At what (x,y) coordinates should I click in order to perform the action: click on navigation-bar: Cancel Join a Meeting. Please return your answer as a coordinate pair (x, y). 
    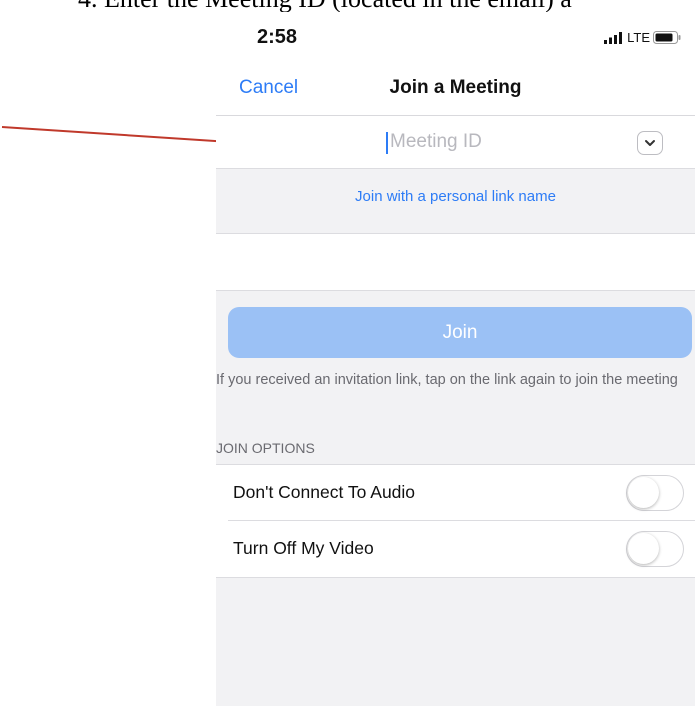
    Looking at the image, I should click on (455, 89).